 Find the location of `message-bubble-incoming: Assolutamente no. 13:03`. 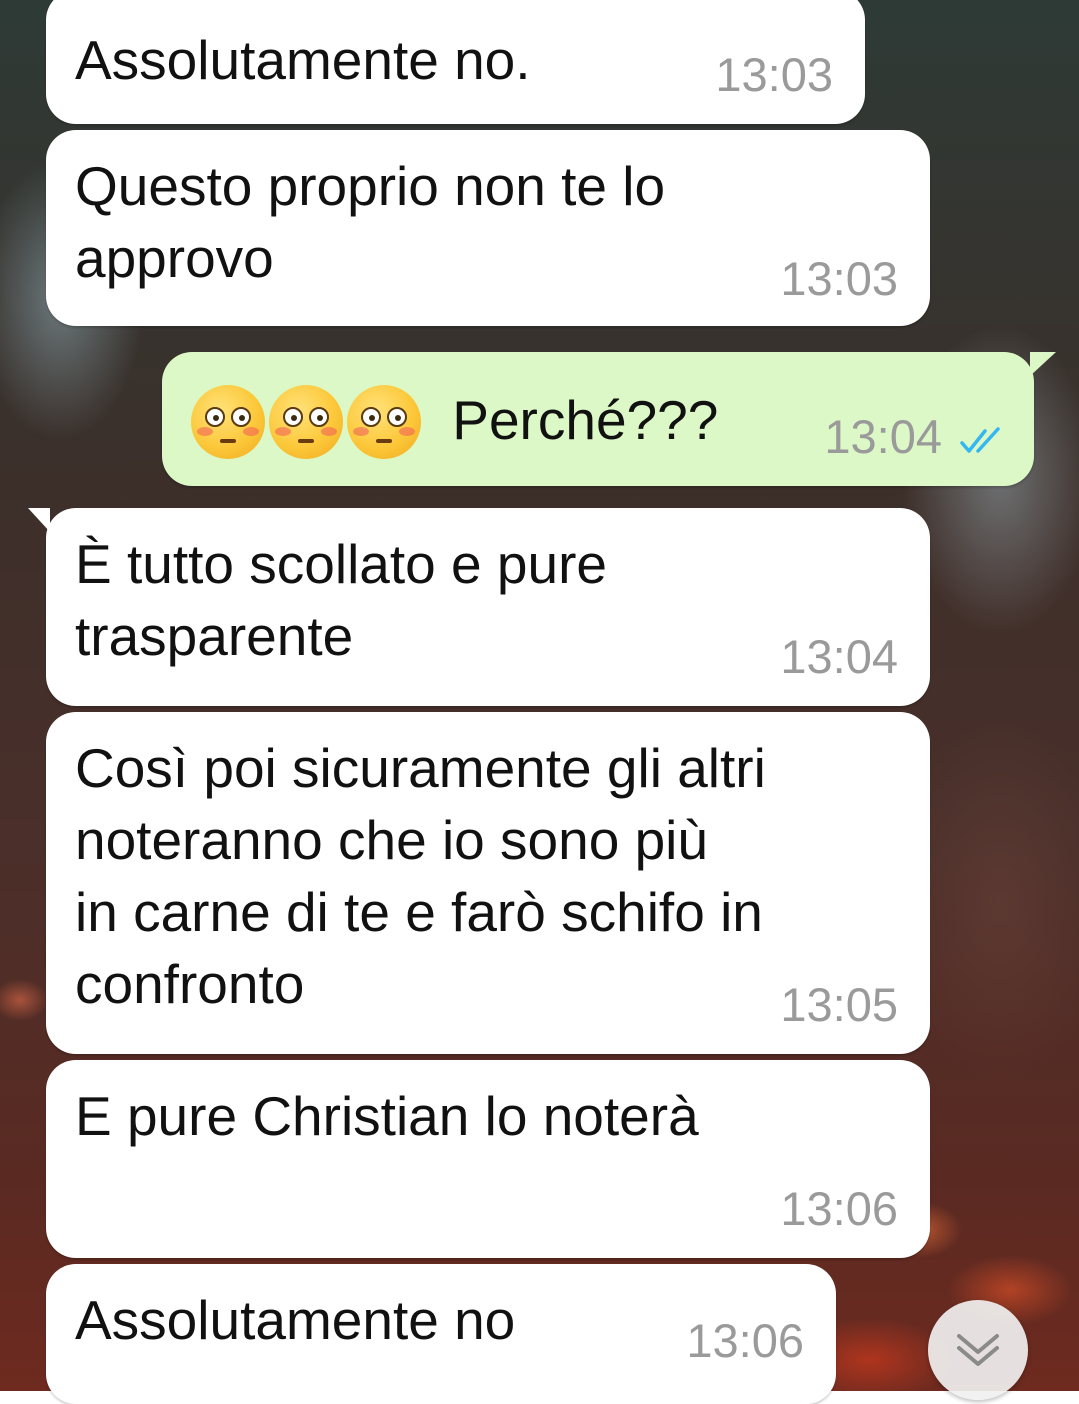

message-bubble-incoming: Assolutamente no. 13:03 is located at coordinates (455, 62).